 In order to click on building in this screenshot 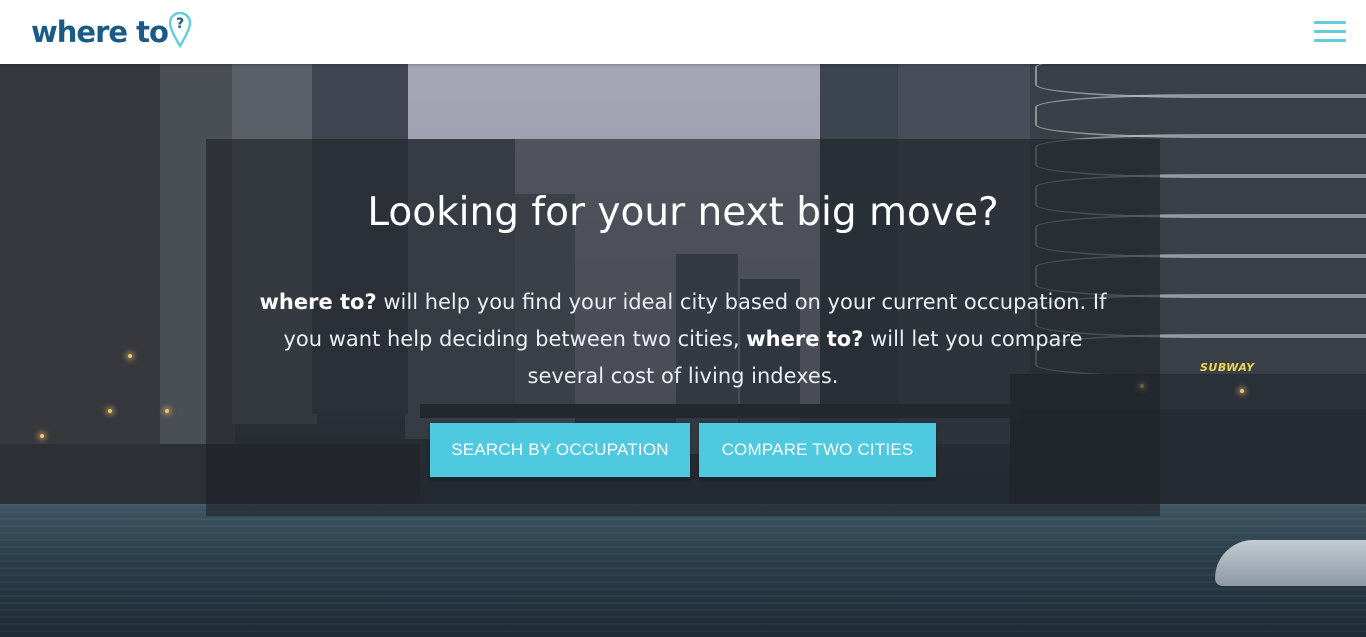, I will do `click(85, 264)`.